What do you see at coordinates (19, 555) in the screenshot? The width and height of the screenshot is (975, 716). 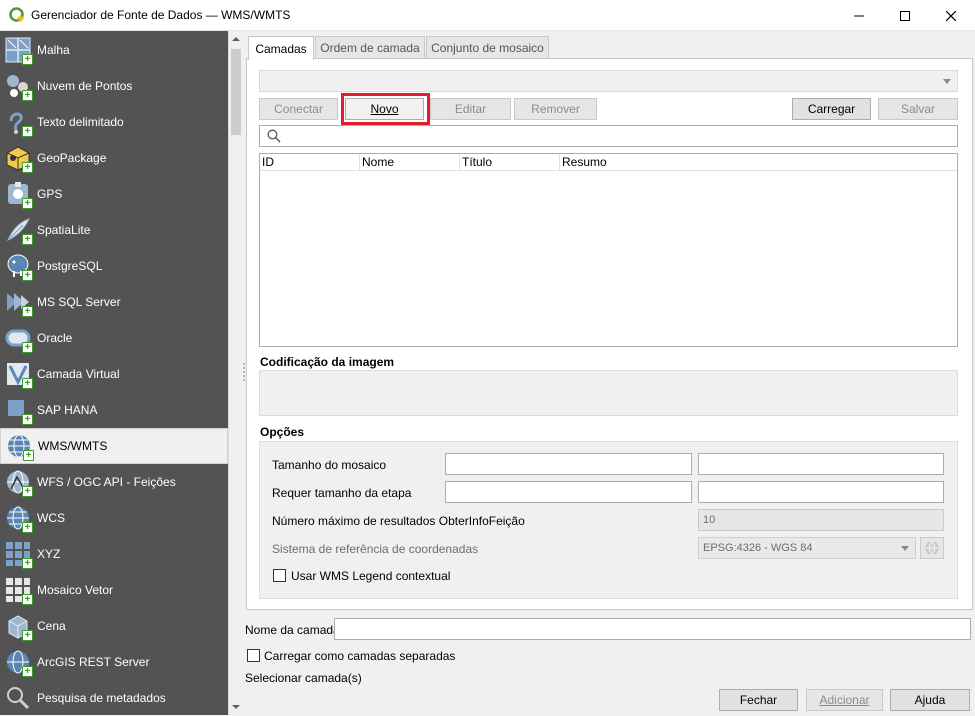 I see `xyz-icon: +` at bounding box center [19, 555].